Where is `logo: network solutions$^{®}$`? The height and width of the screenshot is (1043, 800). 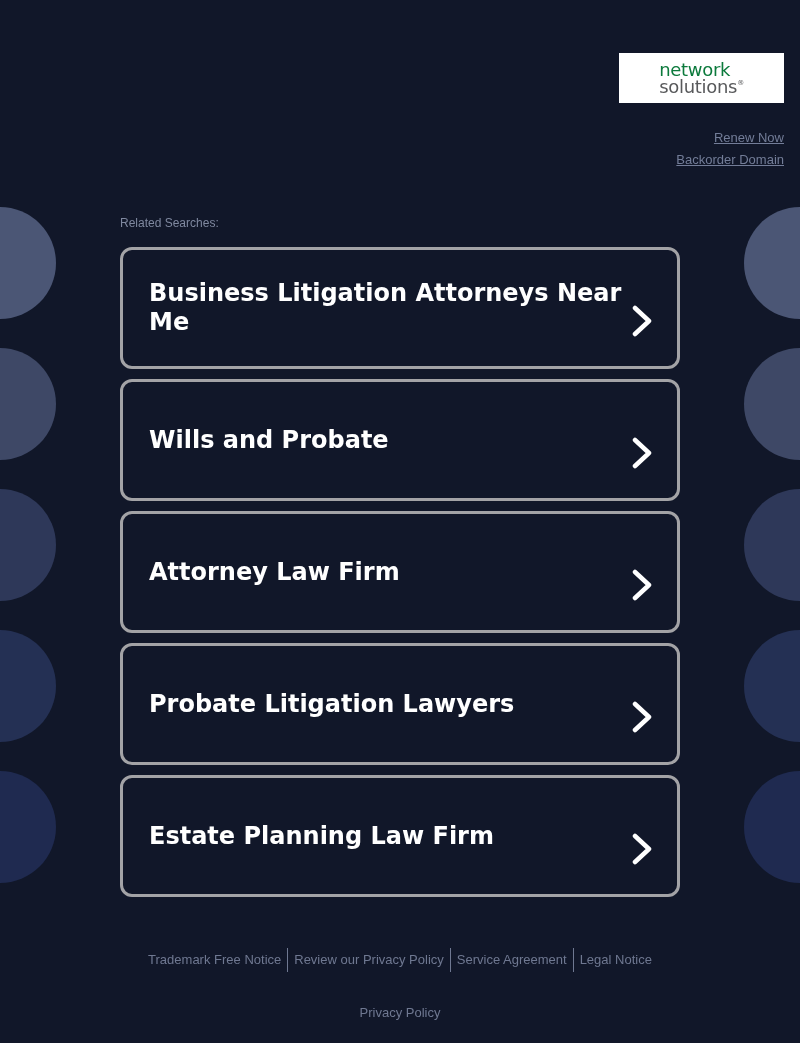
logo: network solutions$^{®}$ is located at coordinates (701, 78).